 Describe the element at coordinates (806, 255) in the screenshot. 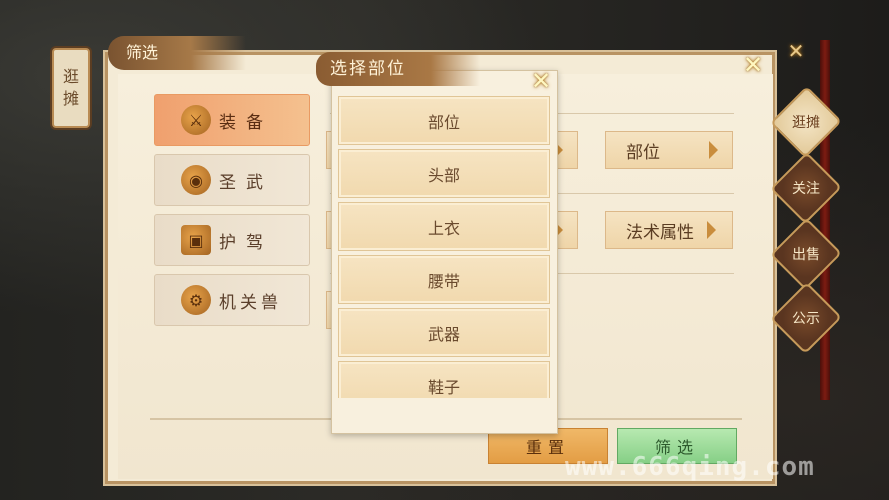

I see `side-tab-label: 出售` at that location.